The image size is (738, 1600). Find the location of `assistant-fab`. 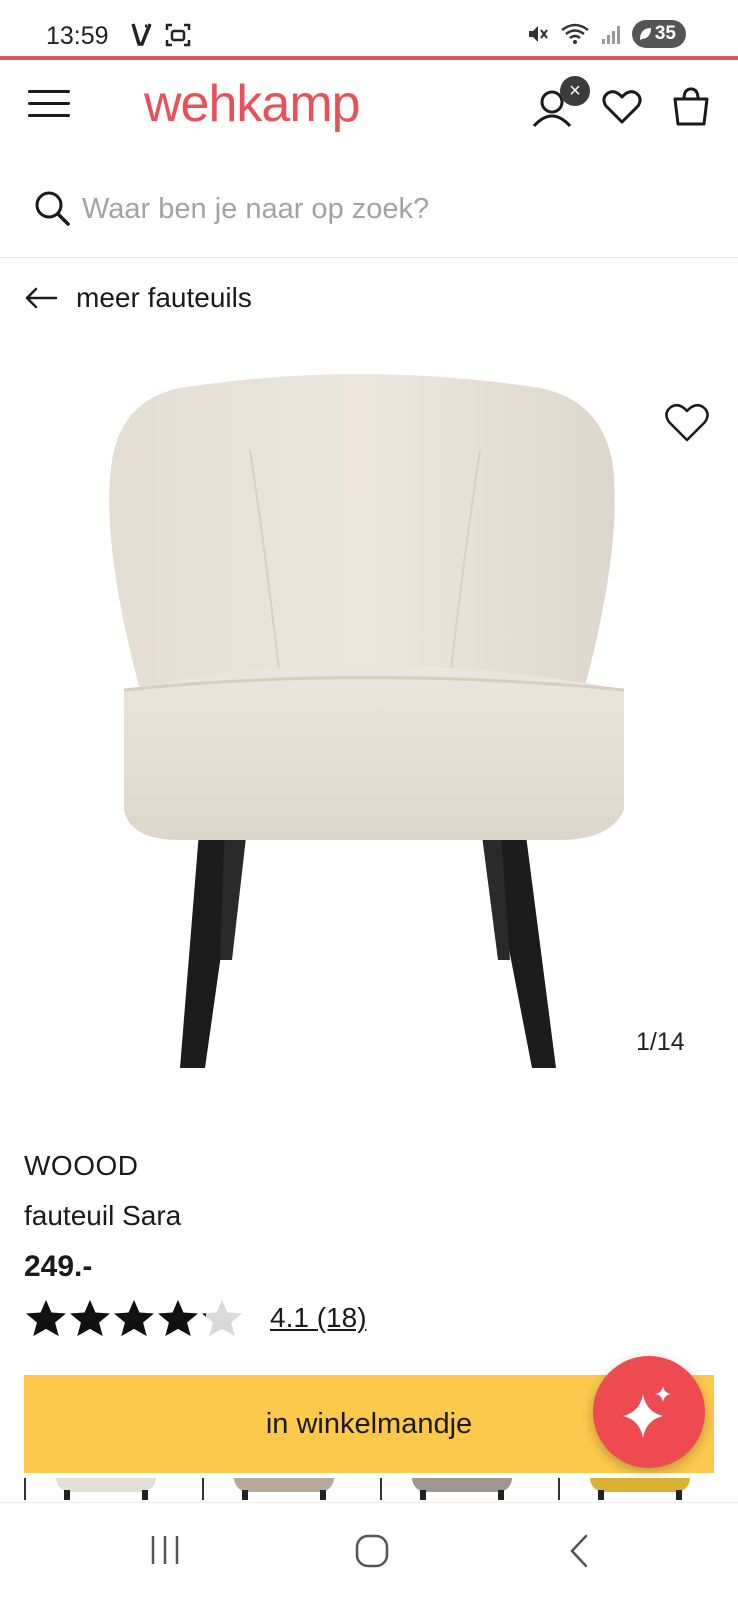

assistant-fab is located at coordinates (649, 1412).